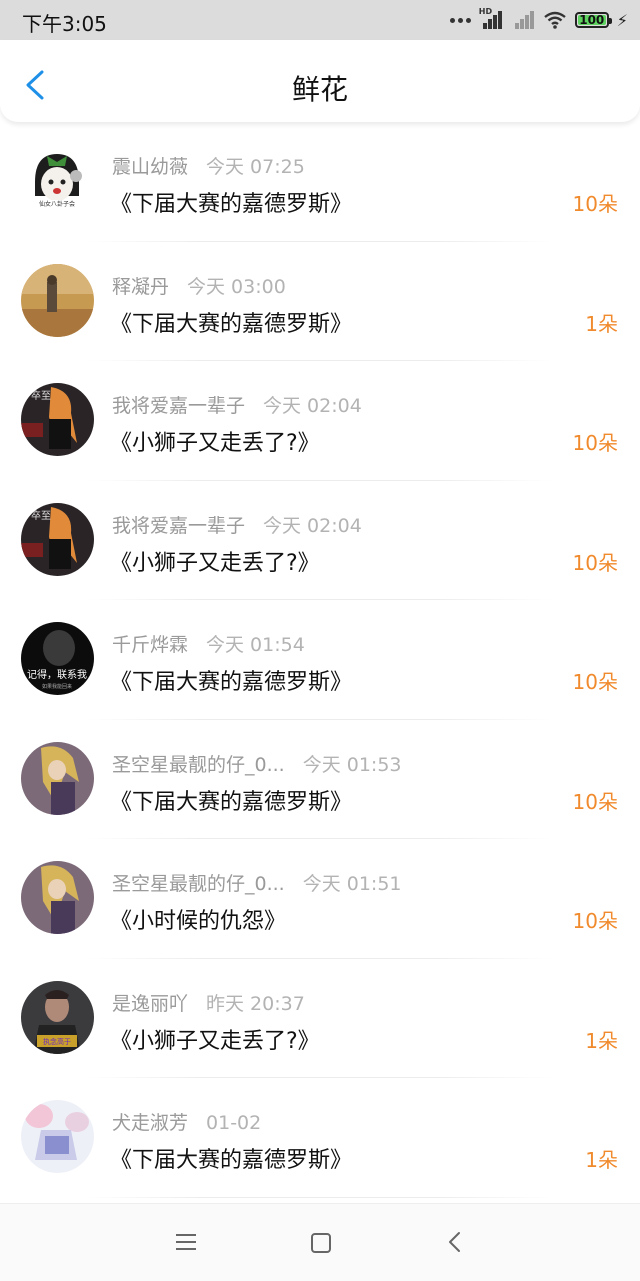  Describe the element at coordinates (622, 20) in the screenshot. I see `charging-icon: ⚡` at that location.